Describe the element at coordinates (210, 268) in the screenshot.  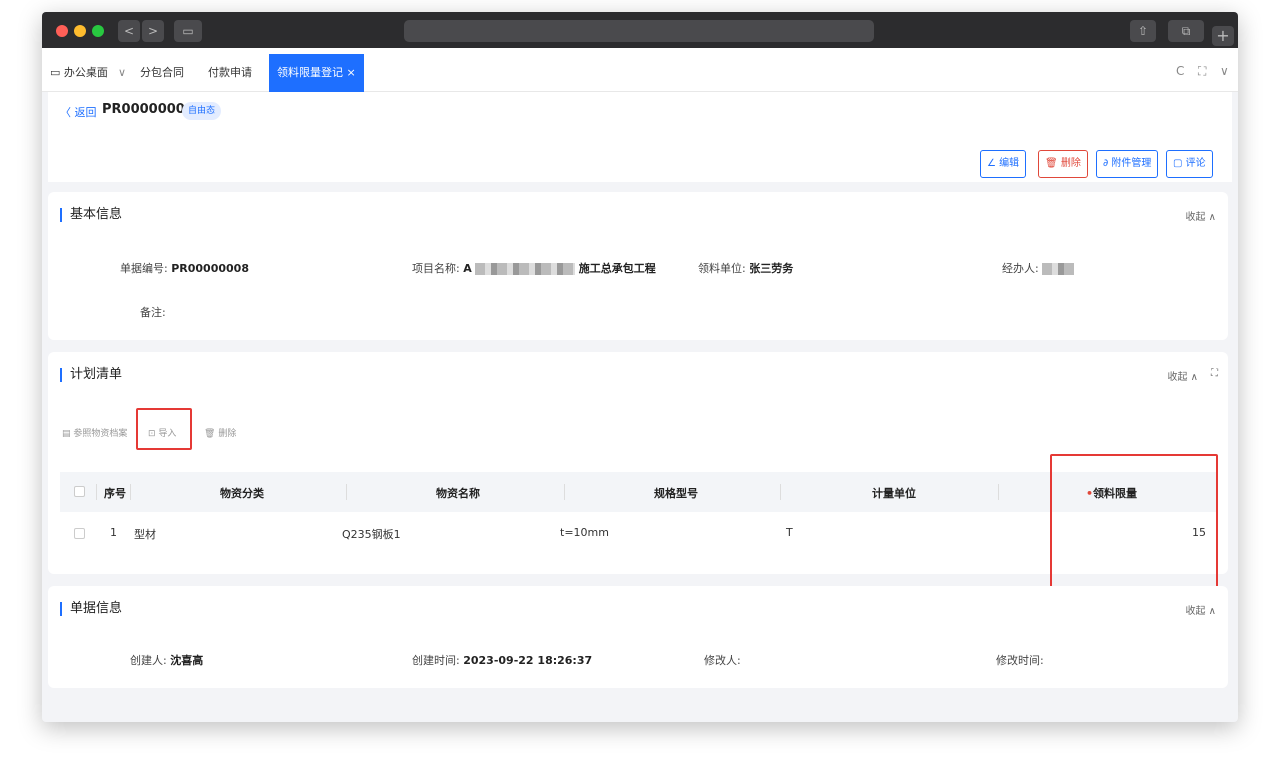
I see `doc-no-value: PR00000008` at that location.